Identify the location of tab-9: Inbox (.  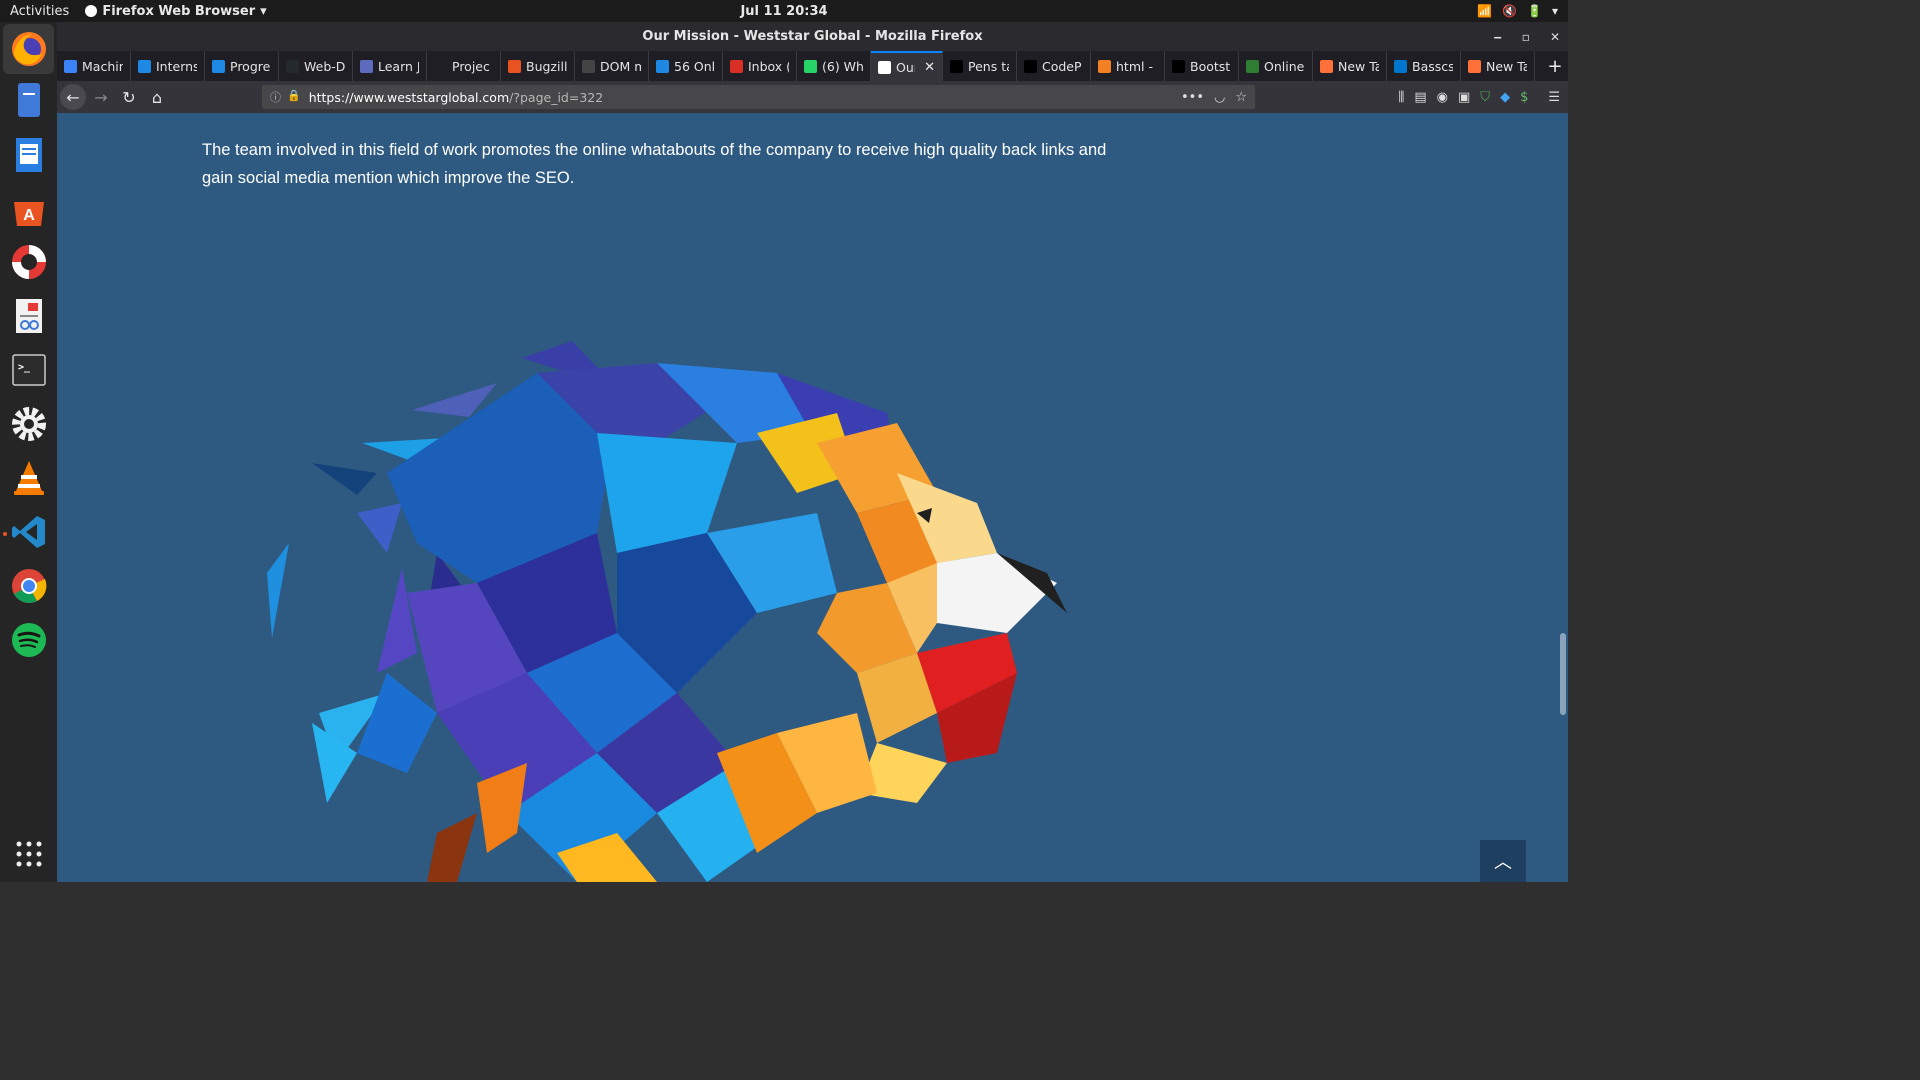
(760, 66).